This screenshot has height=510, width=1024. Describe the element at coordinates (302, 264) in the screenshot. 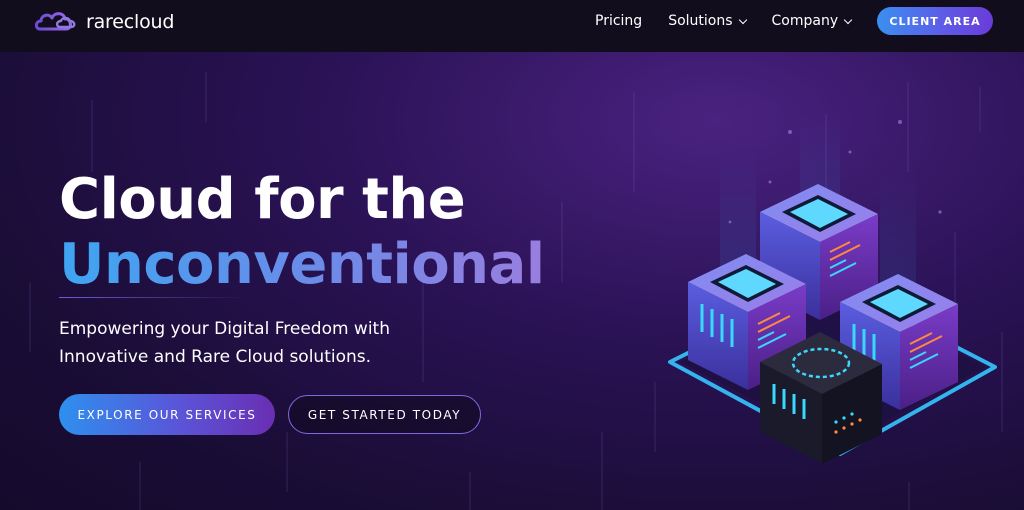

I see `hero-headline-line2: Unconventional` at that location.